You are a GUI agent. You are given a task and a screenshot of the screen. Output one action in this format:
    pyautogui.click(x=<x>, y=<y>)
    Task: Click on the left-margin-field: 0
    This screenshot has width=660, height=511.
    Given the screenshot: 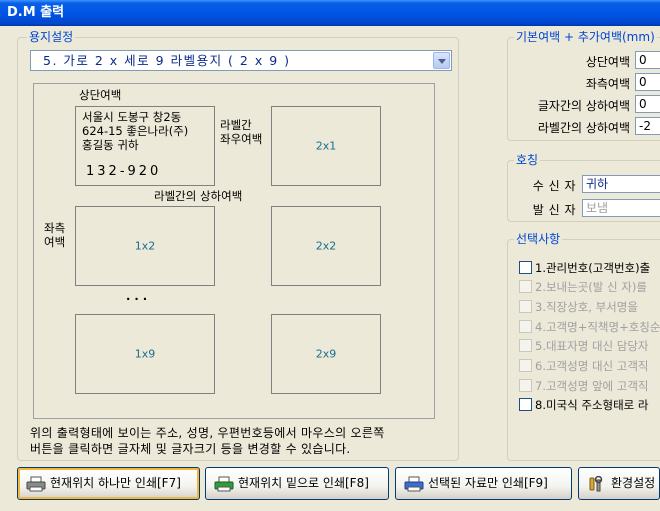 What is the action you would take?
    pyautogui.click(x=647, y=82)
    